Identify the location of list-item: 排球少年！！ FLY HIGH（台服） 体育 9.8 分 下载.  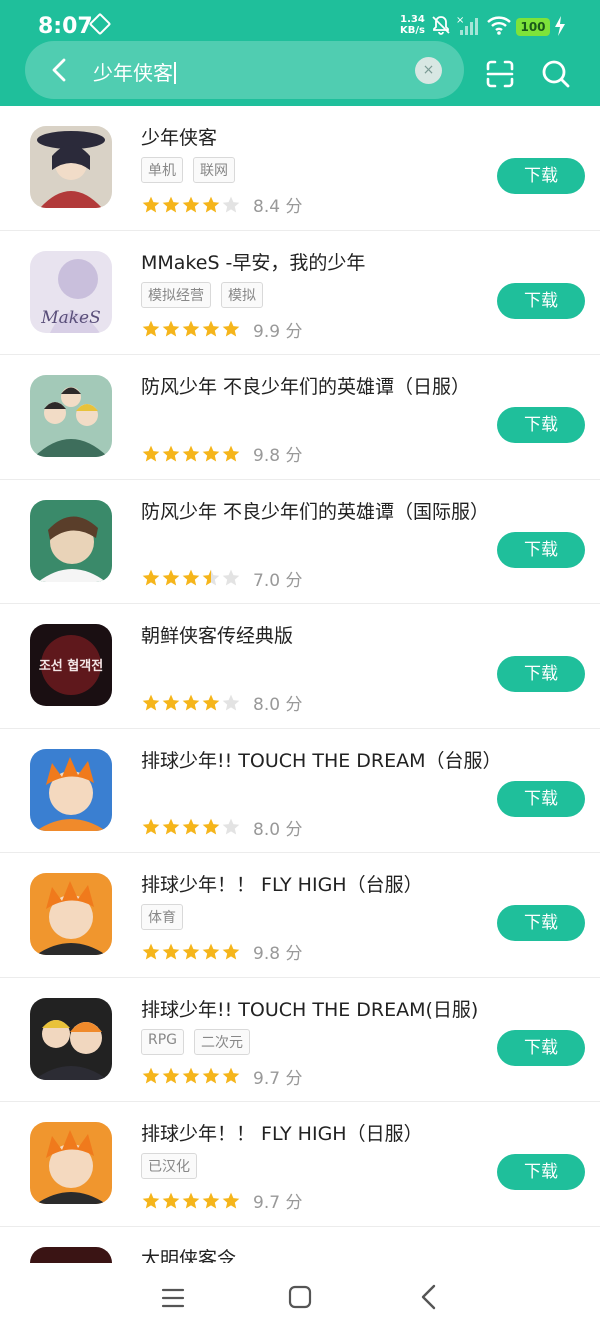
(300, 915).